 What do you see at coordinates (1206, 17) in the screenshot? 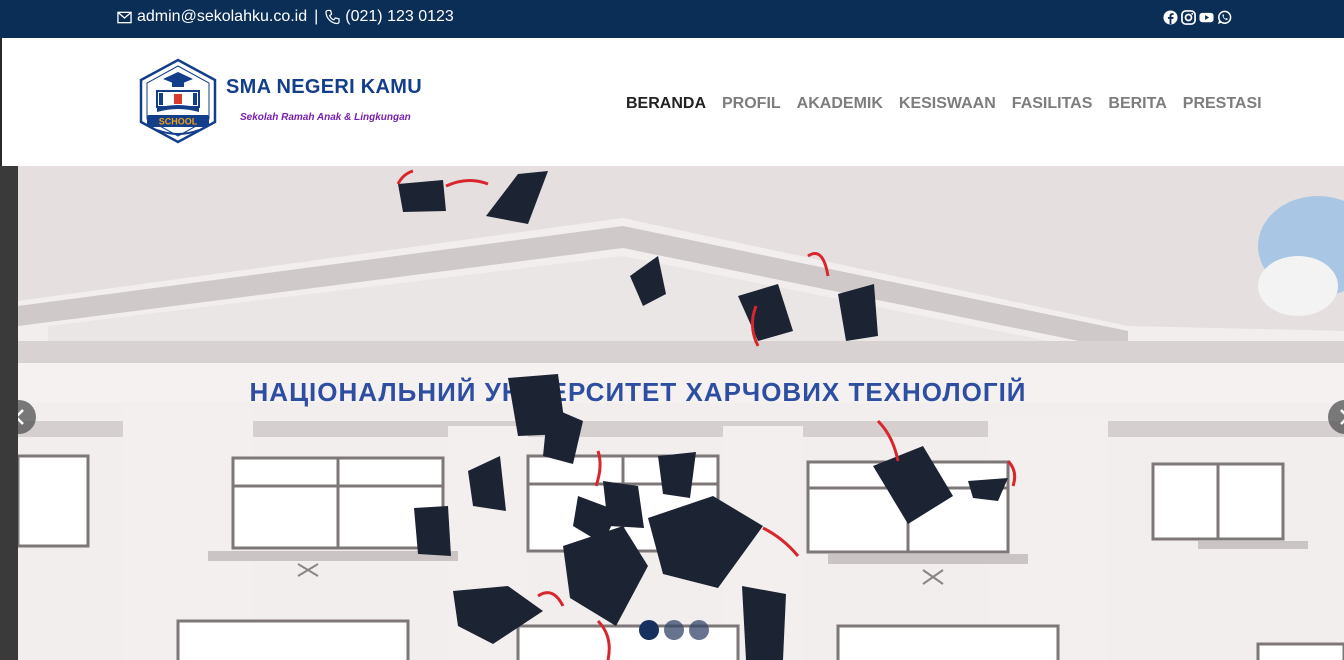
I see `youtube-icon` at bounding box center [1206, 17].